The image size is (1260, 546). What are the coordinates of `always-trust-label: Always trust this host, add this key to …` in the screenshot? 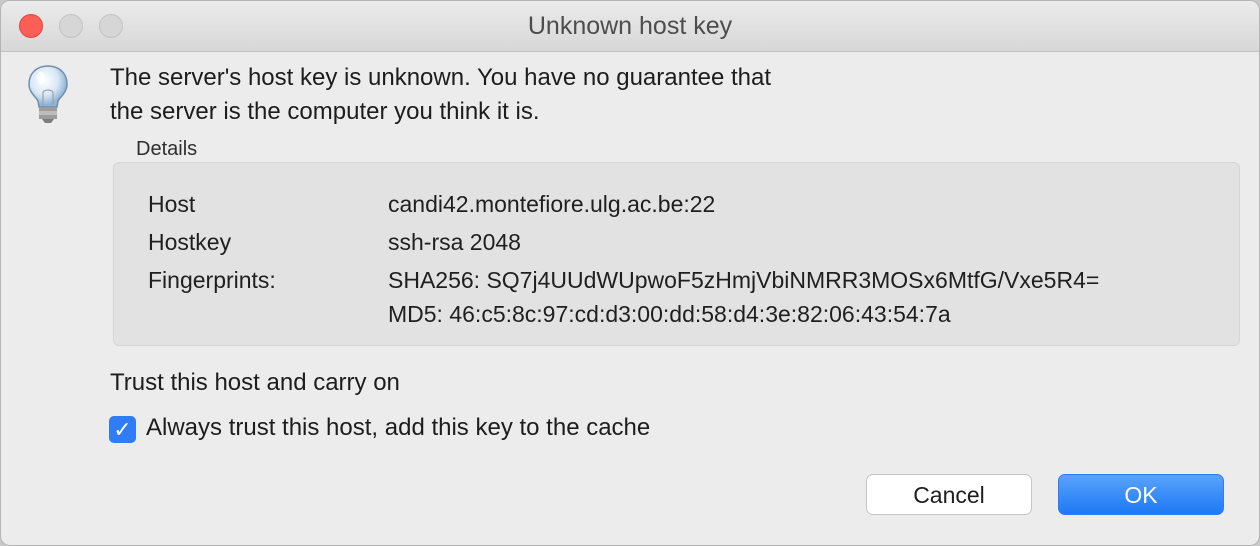 It's located at (398, 428).